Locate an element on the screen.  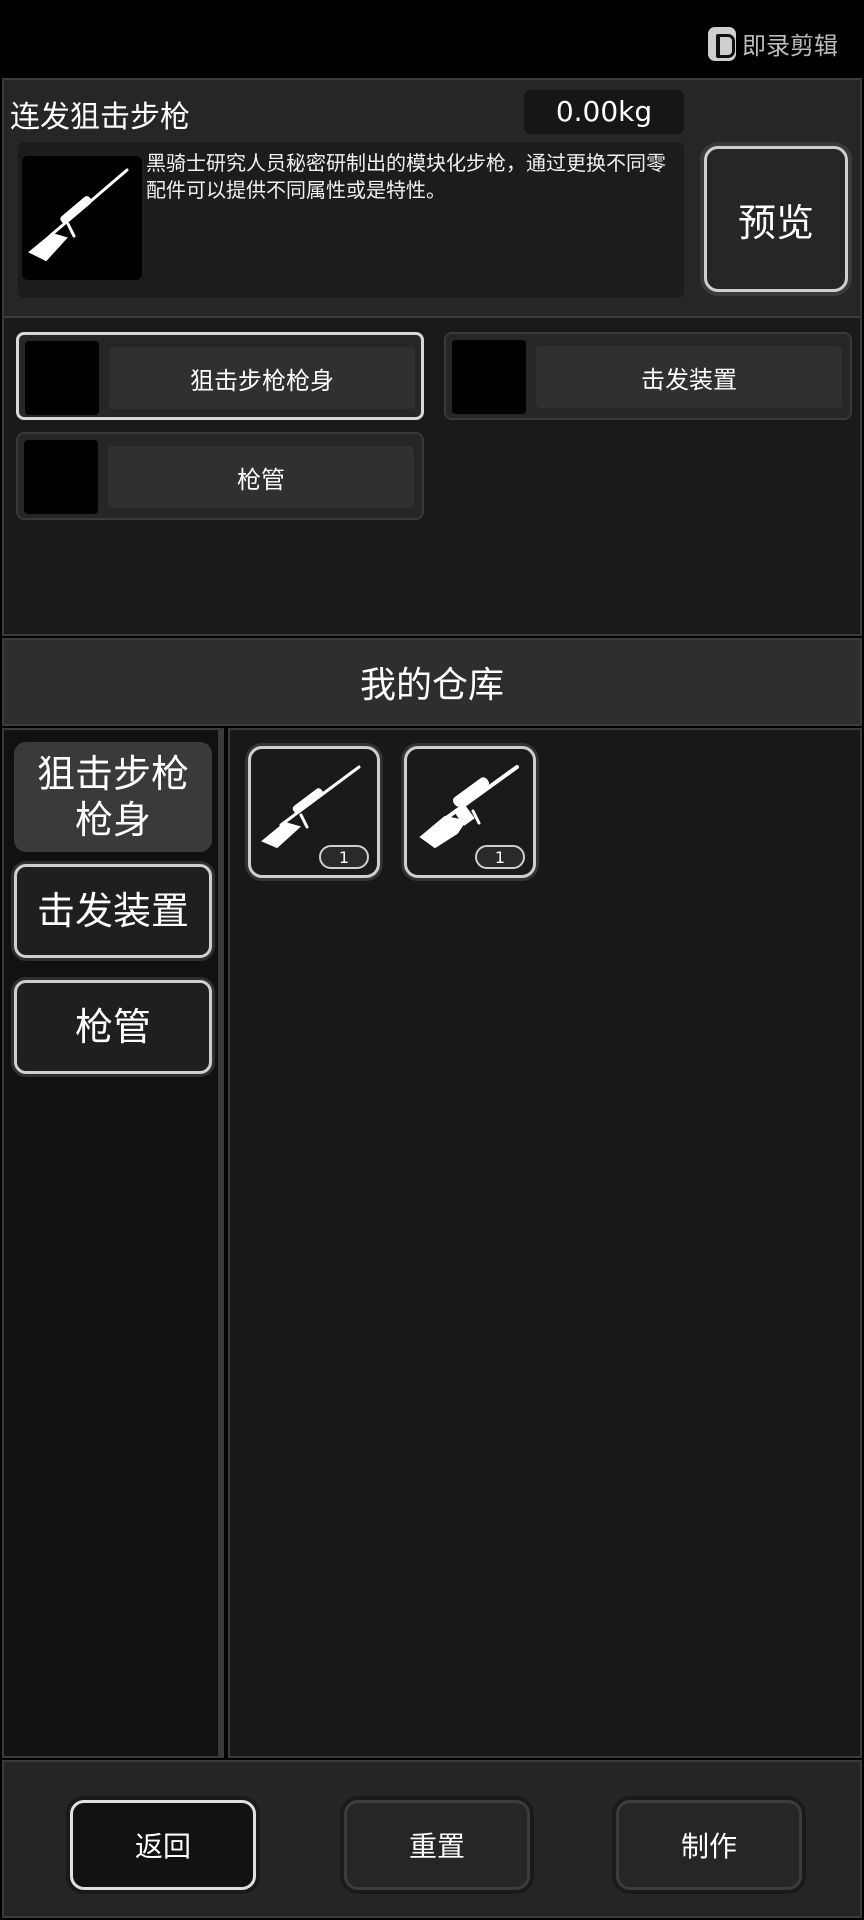
scoped-rifle-icon is located at coordinates (469, 807).